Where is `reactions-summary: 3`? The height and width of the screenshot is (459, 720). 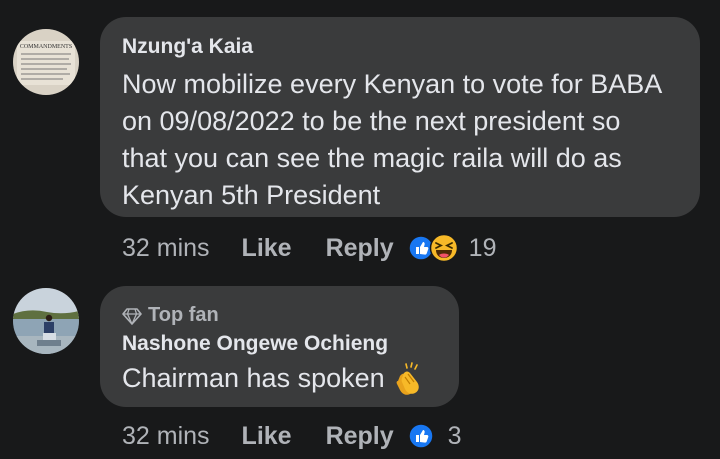 reactions-summary: 3 is located at coordinates (434, 436).